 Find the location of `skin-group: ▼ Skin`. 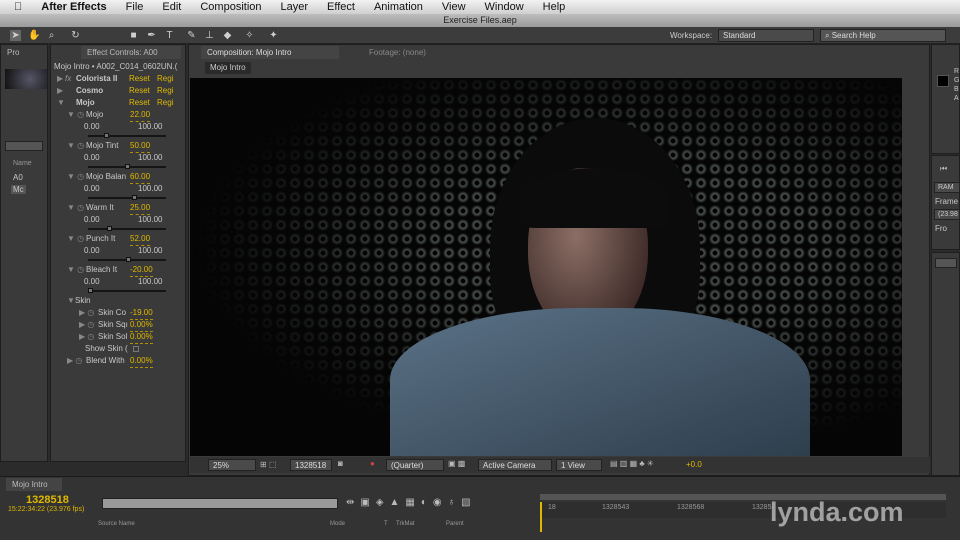

skin-group: ▼ Skin is located at coordinates (119, 301).